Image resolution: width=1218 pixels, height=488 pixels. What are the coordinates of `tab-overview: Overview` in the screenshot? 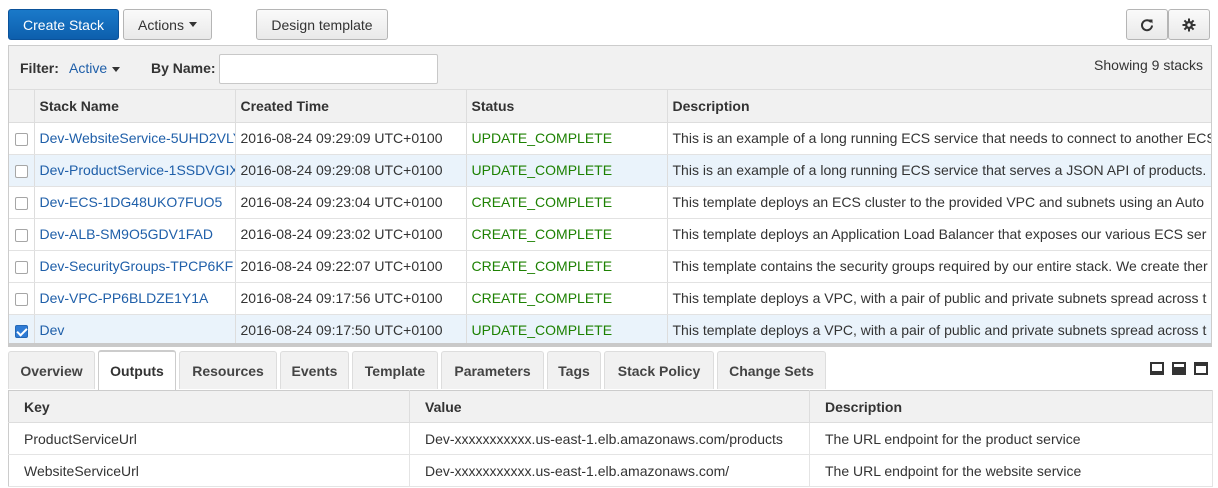 It's located at (51, 370).